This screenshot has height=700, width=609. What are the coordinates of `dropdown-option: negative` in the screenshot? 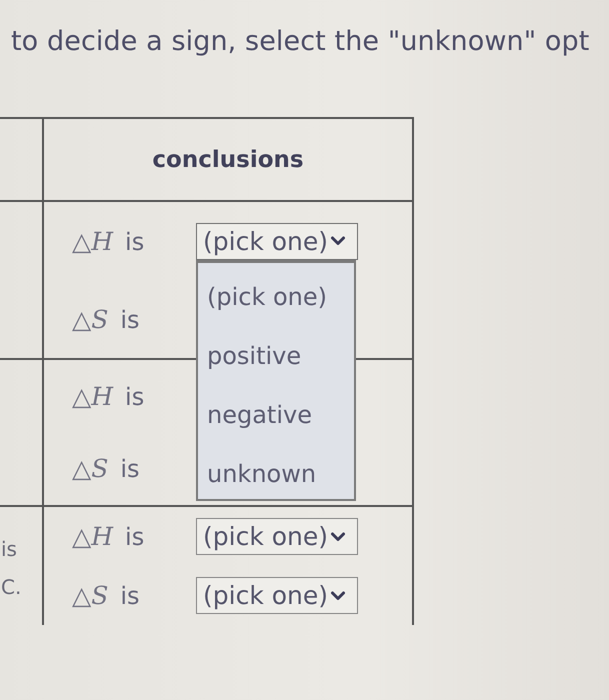 It's located at (276, 415).